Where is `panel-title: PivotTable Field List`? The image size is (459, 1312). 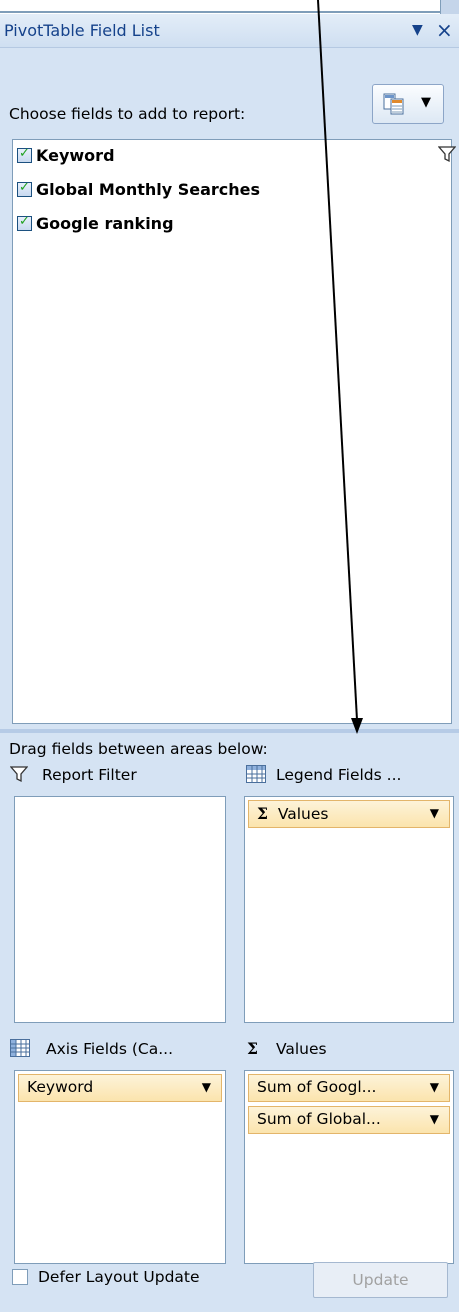 panel-title: PivotTable Field List is located at coordinates (82, 30).